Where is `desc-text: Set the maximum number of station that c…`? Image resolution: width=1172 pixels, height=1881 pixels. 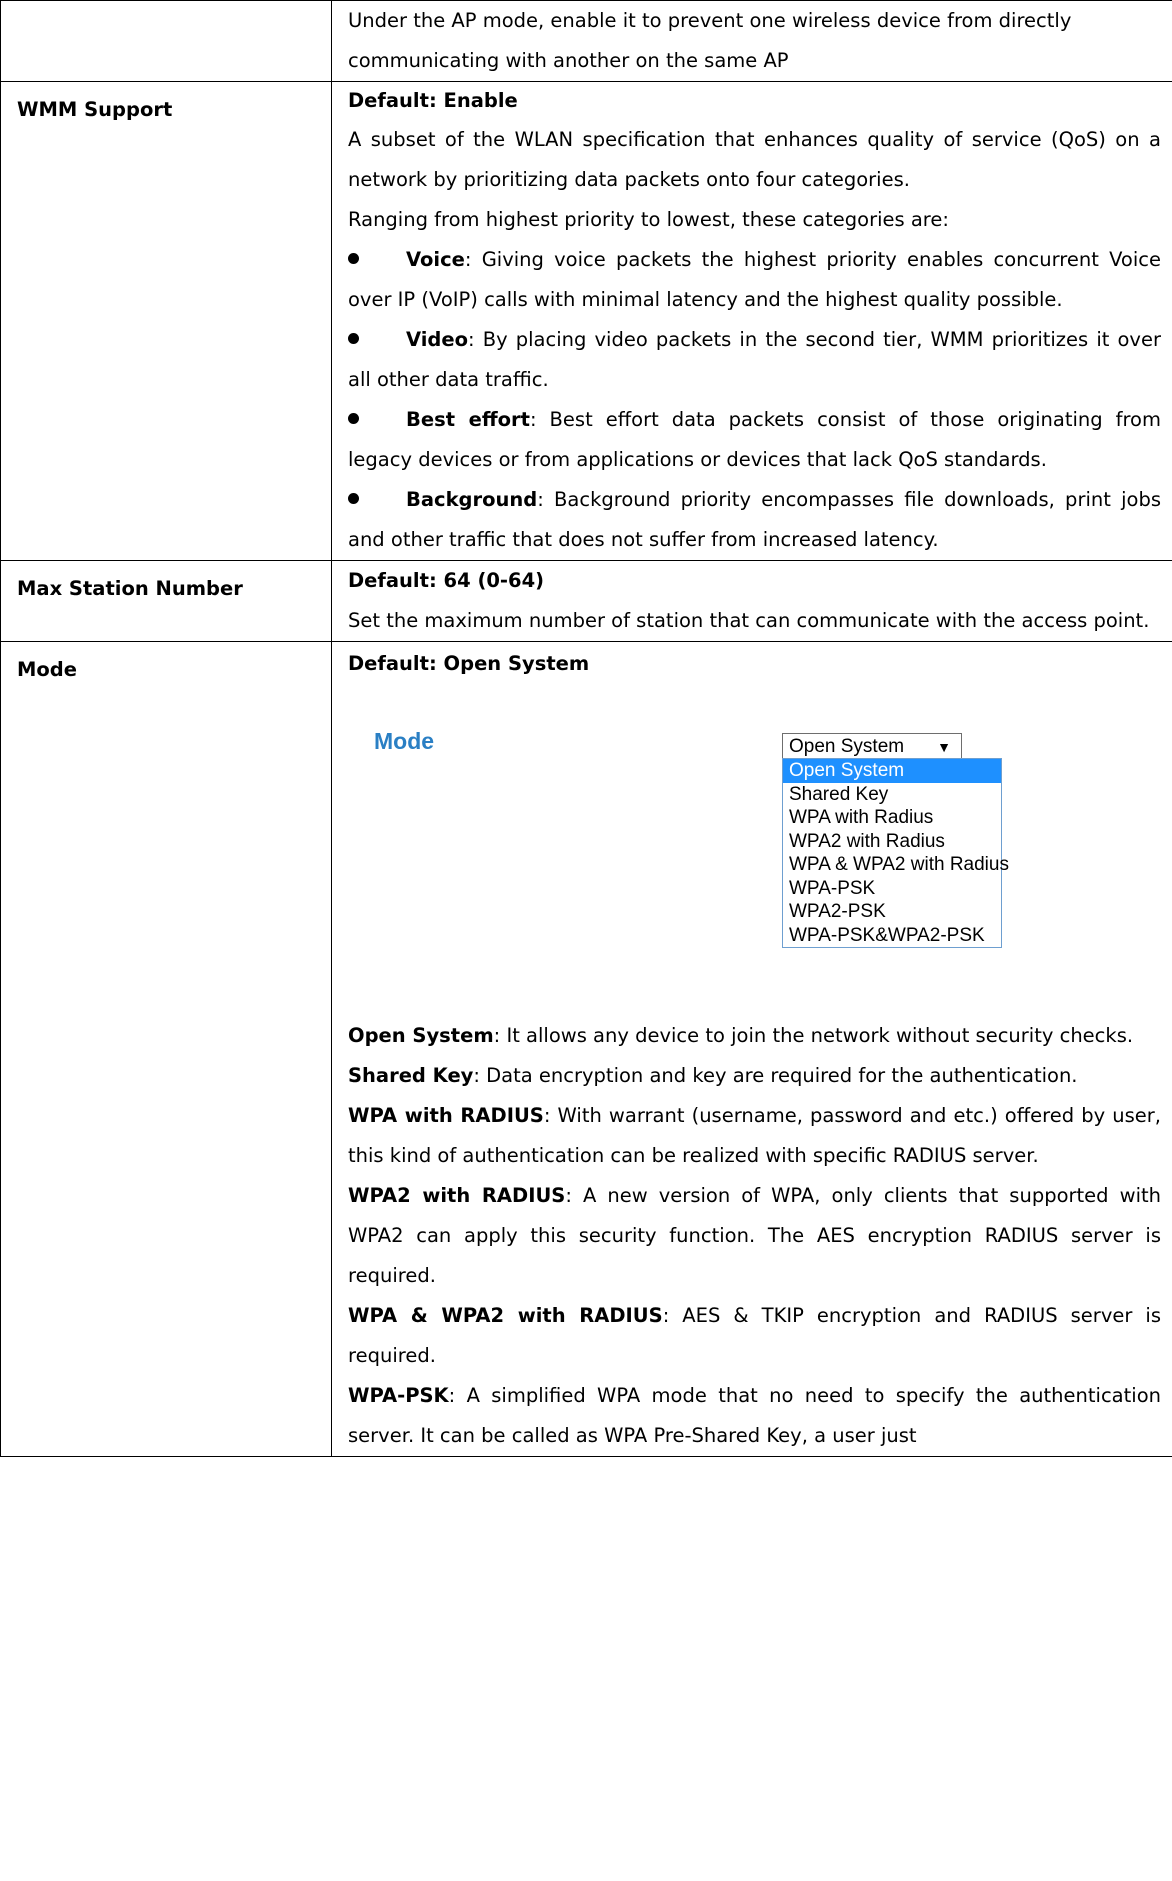
desc-text: Set the maximum number of station that c… is located at coordinates (749, 620).